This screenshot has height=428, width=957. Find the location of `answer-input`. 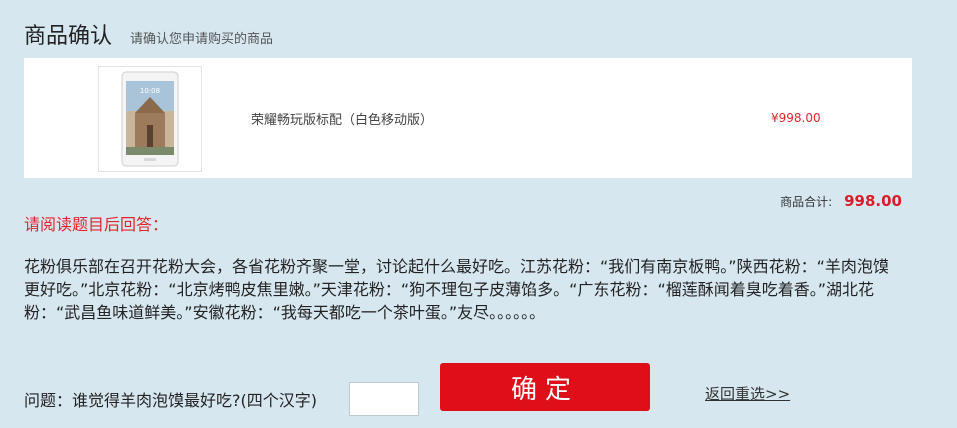

answer-input is located at coordinates (384, 399).